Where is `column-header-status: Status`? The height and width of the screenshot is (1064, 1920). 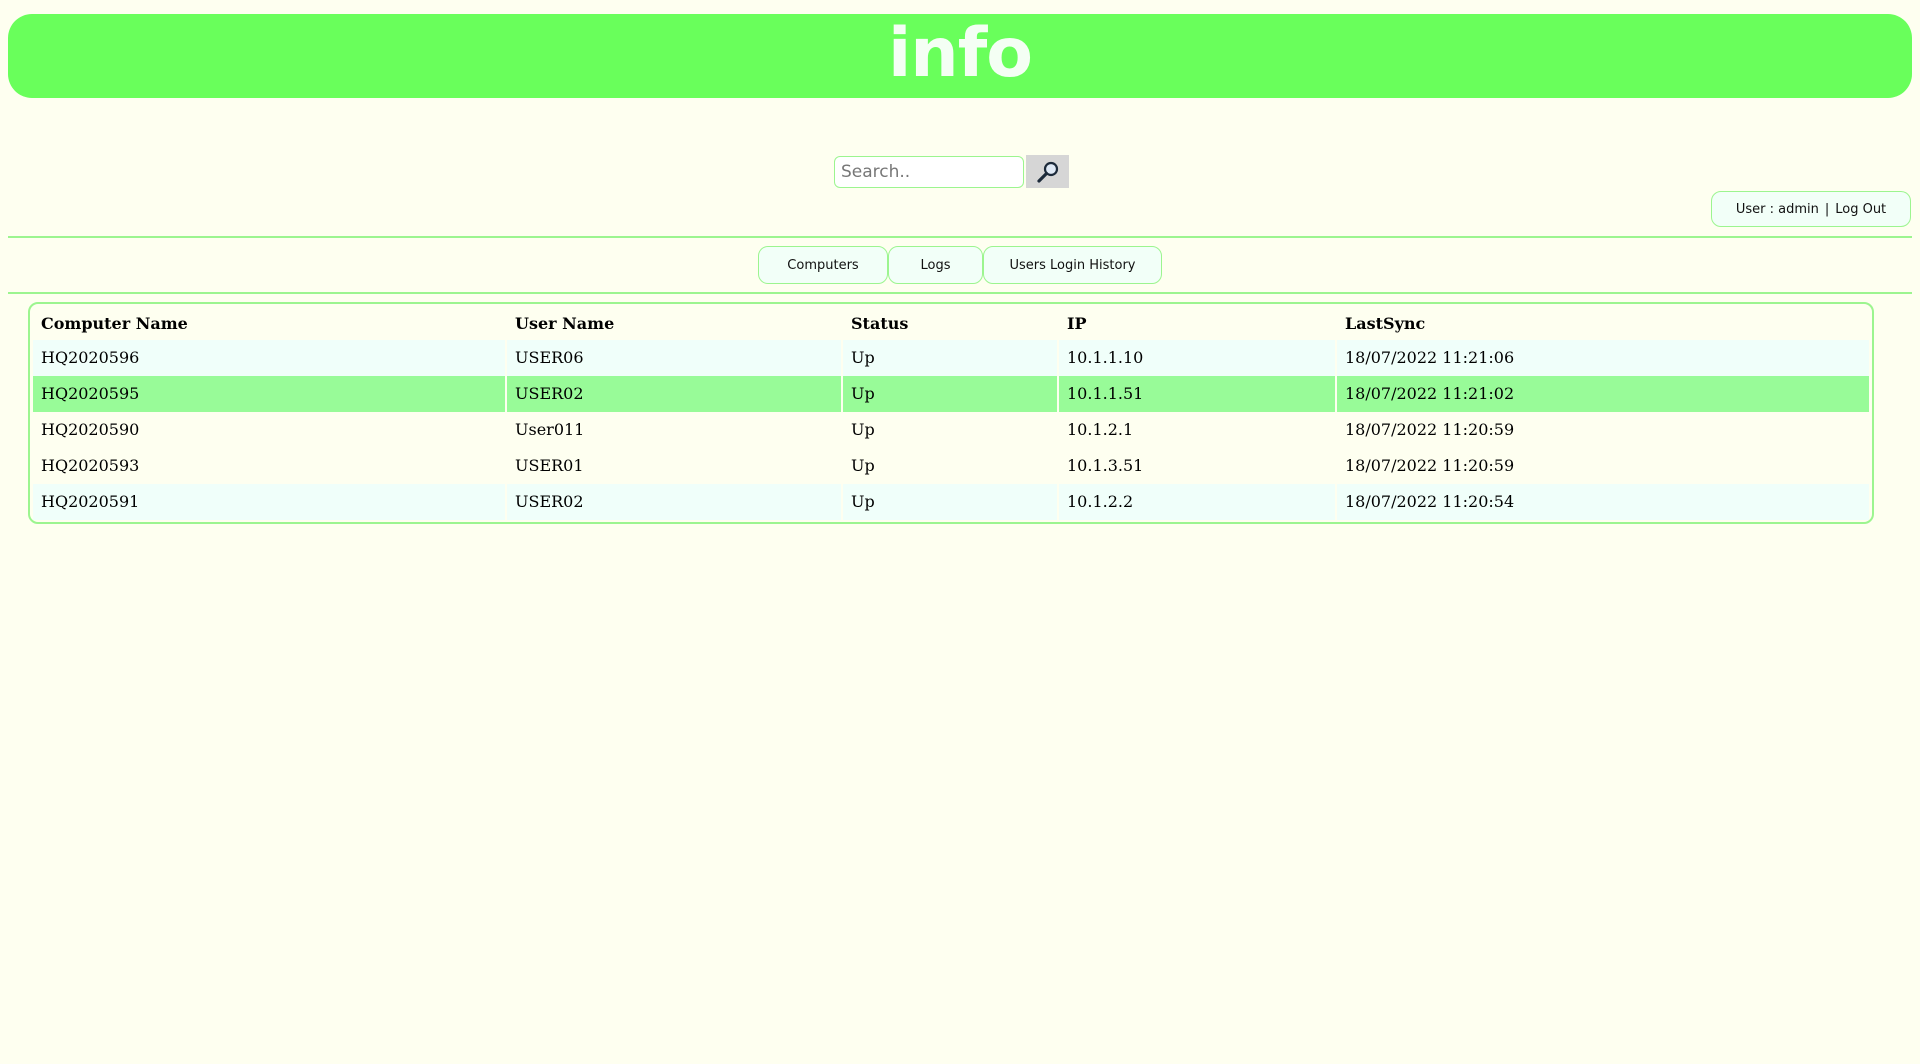 column-header-status: Status is located at coordinates (950, 323).